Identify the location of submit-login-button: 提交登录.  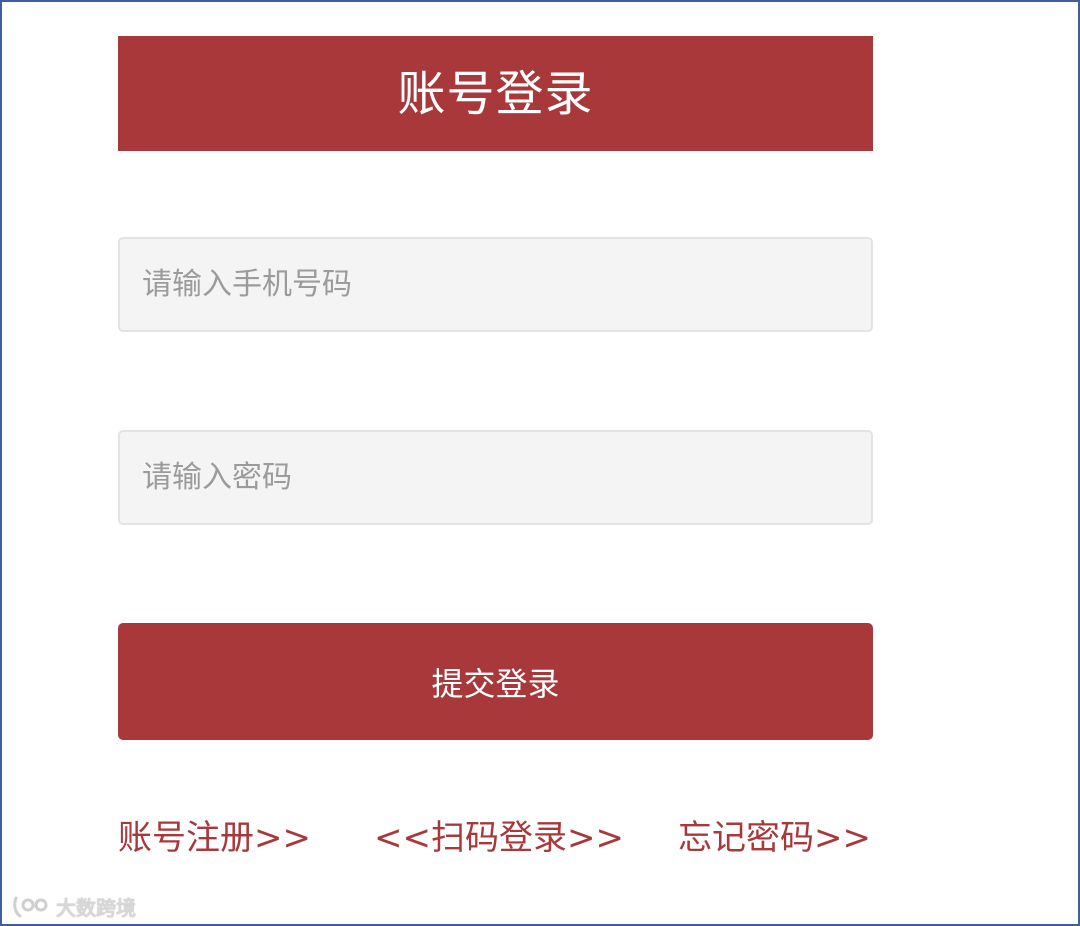
(495, 681).